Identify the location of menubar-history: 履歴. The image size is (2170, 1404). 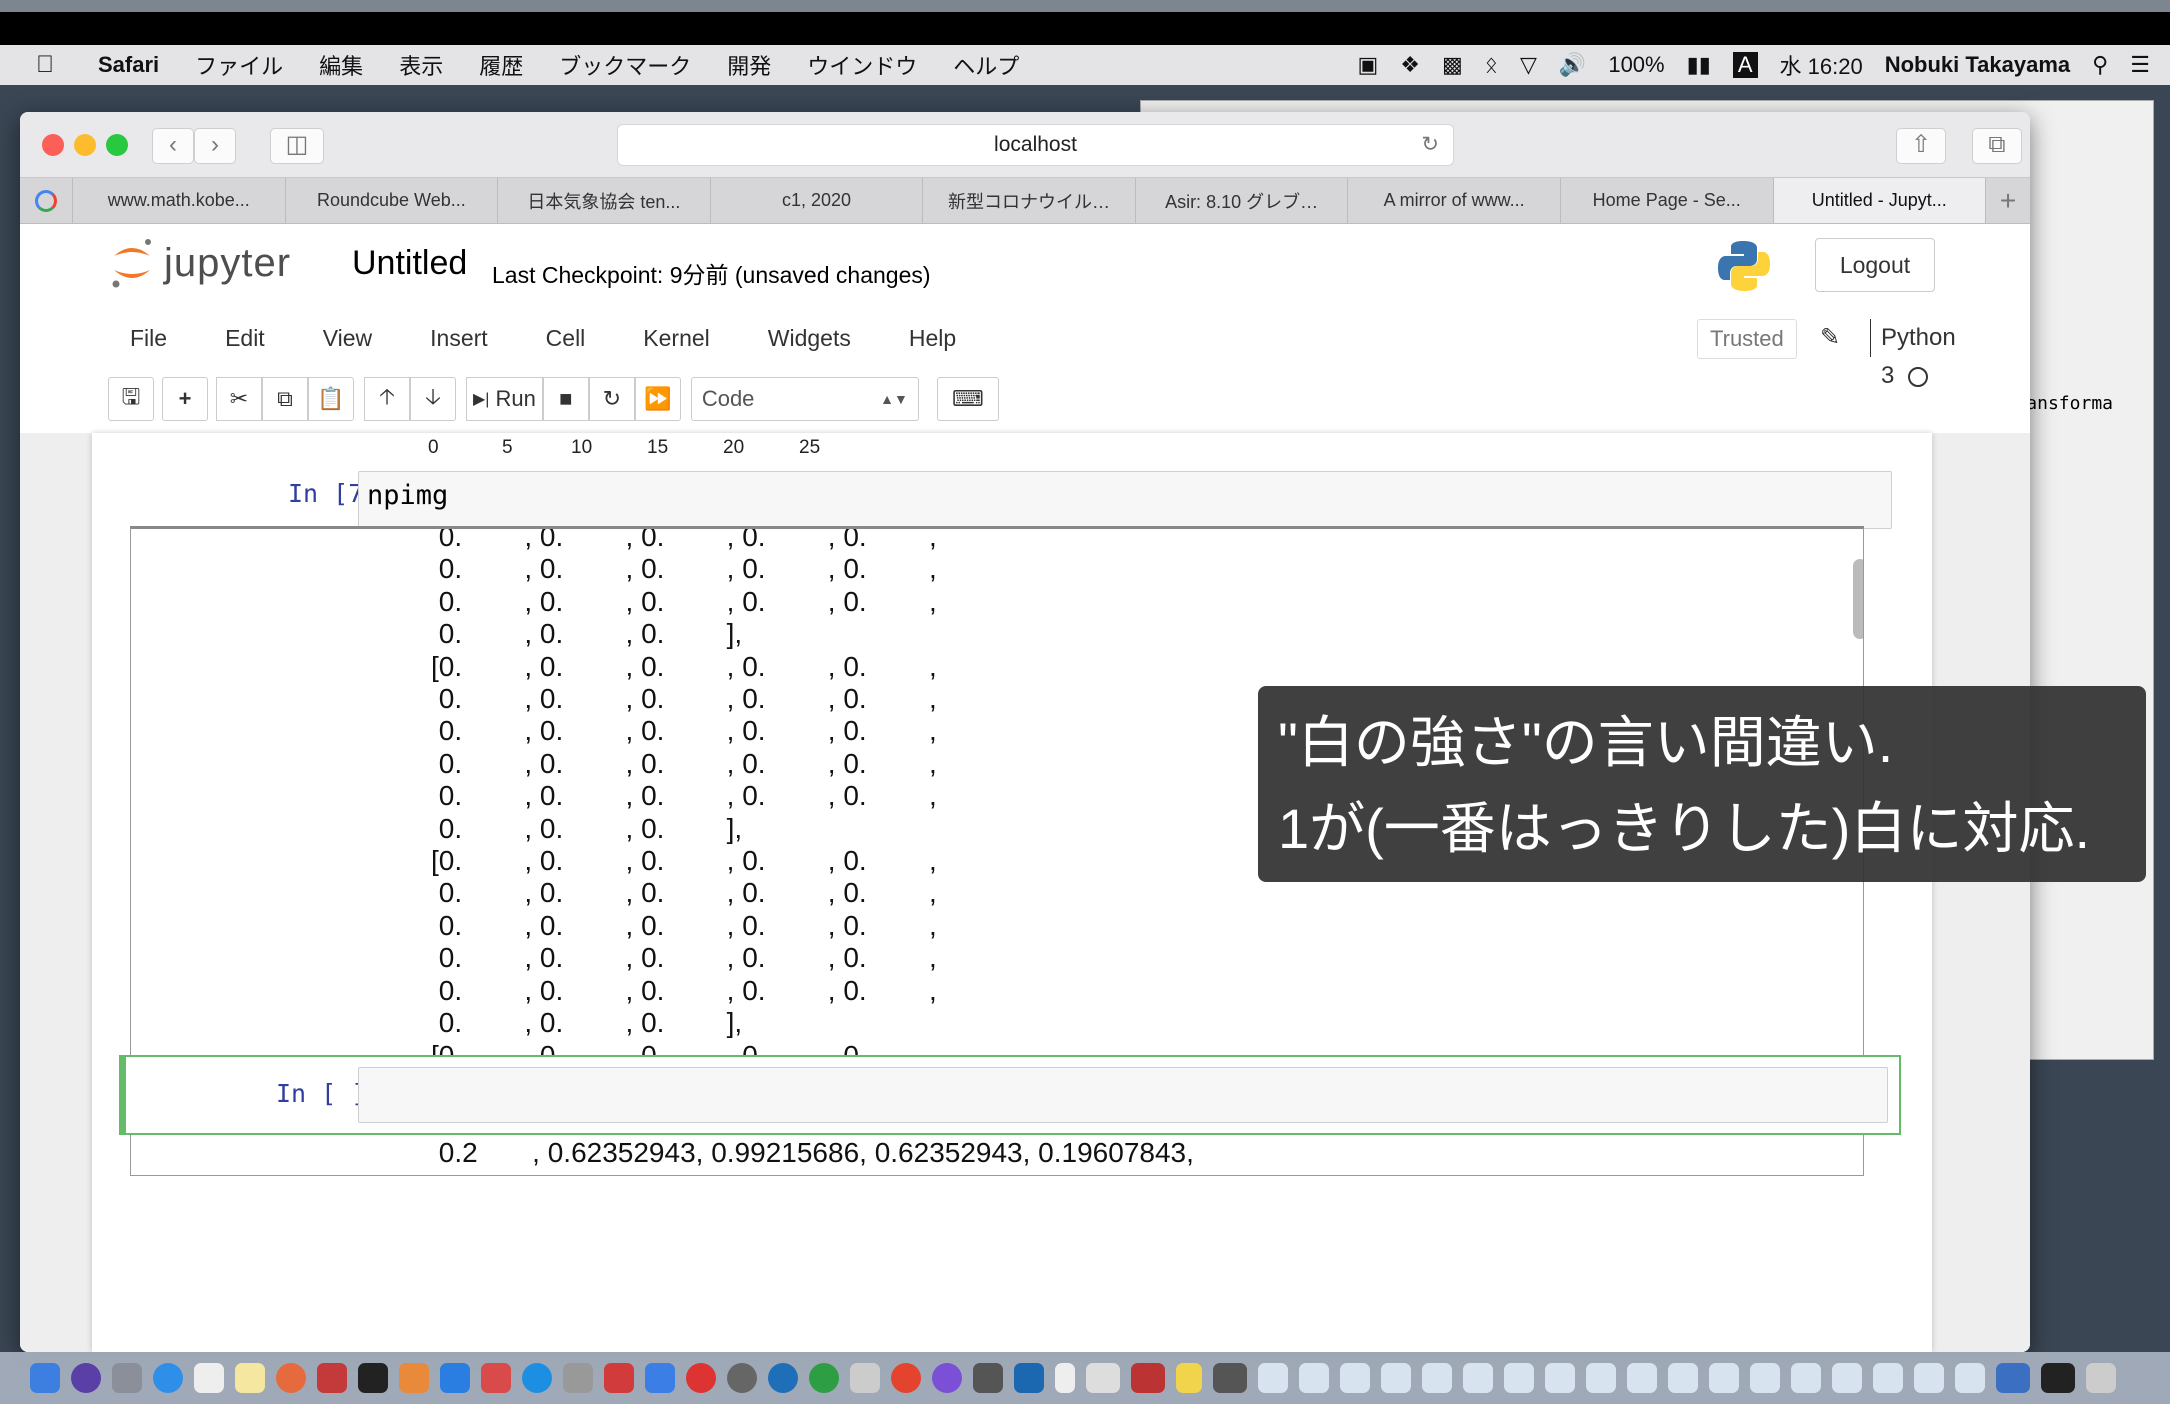
(501, 65).